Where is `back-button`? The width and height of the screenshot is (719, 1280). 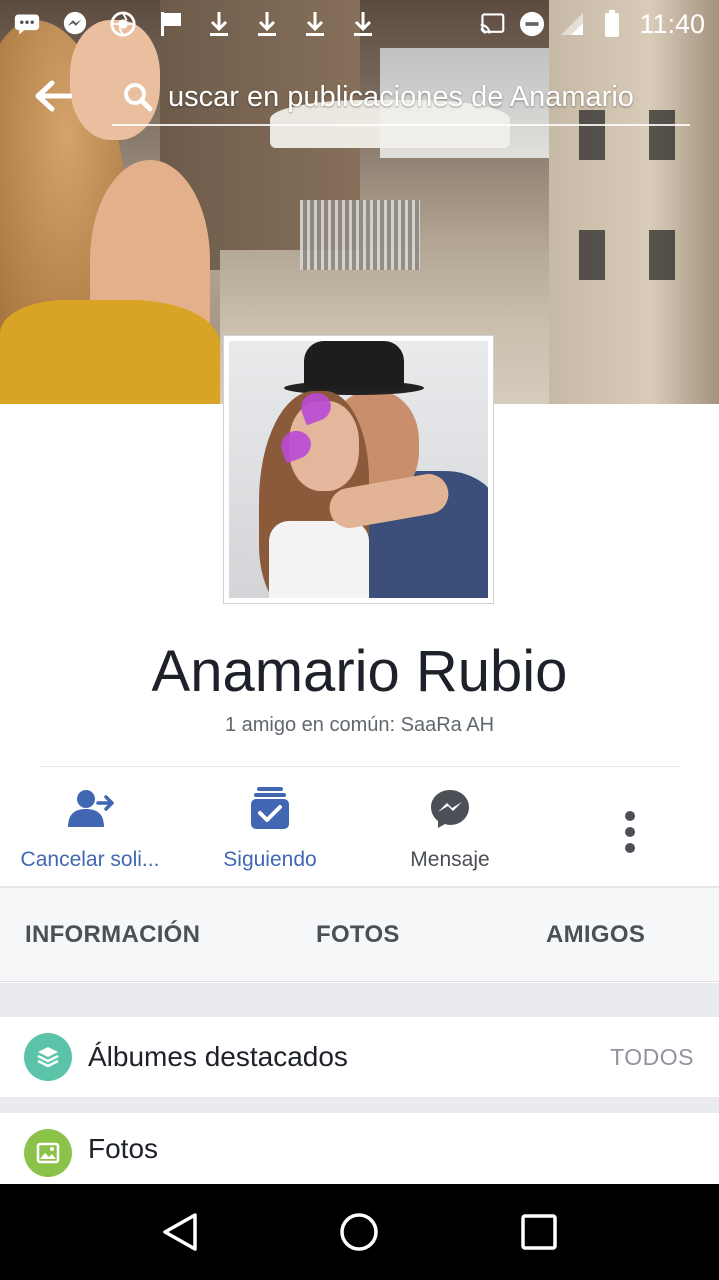 back-button is located at coordinates (53, 96).